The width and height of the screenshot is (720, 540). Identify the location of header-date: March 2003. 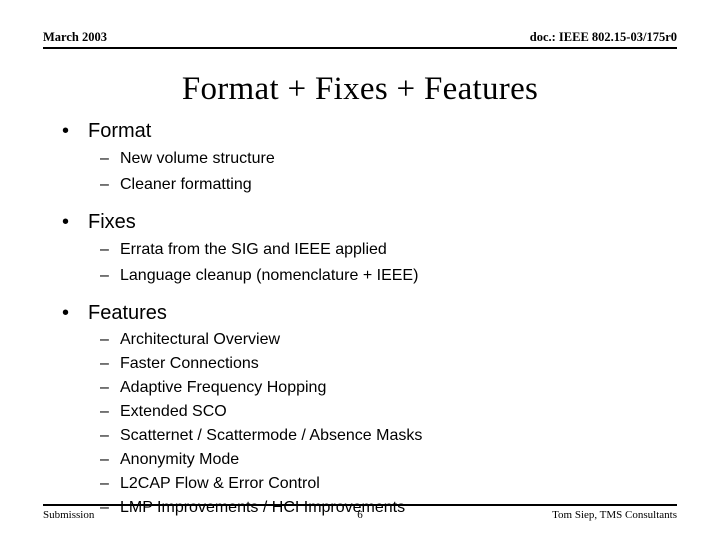
(75, 37).